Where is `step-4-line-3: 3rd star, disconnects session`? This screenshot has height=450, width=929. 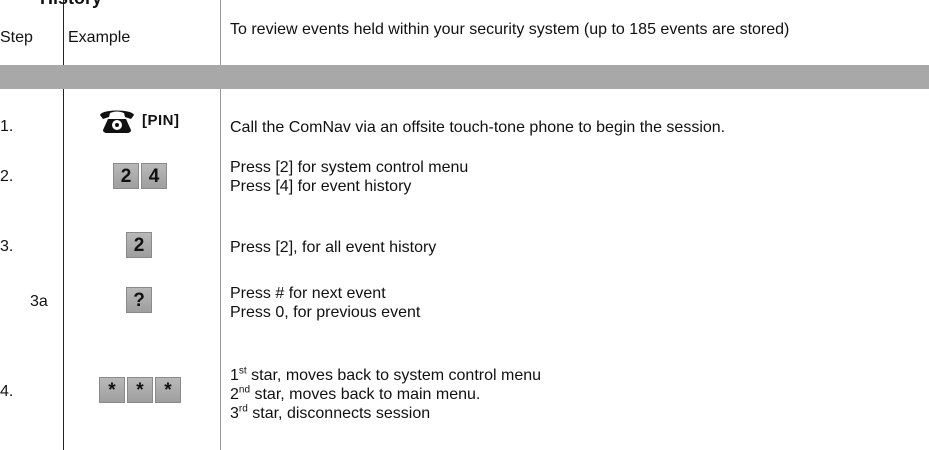
step-4-line-3: 3rd star, disconnects session is located at coordinates (385, 413).